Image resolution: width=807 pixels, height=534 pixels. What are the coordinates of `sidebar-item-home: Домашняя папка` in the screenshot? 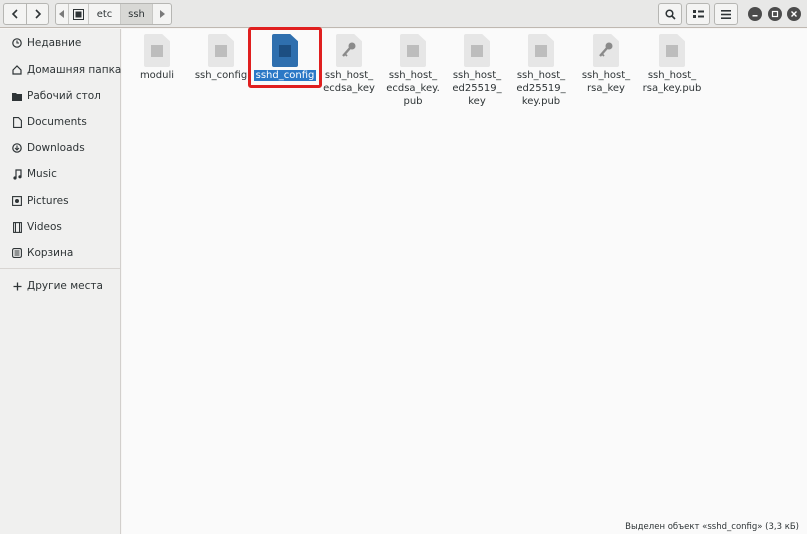 It's located at (61, 70).